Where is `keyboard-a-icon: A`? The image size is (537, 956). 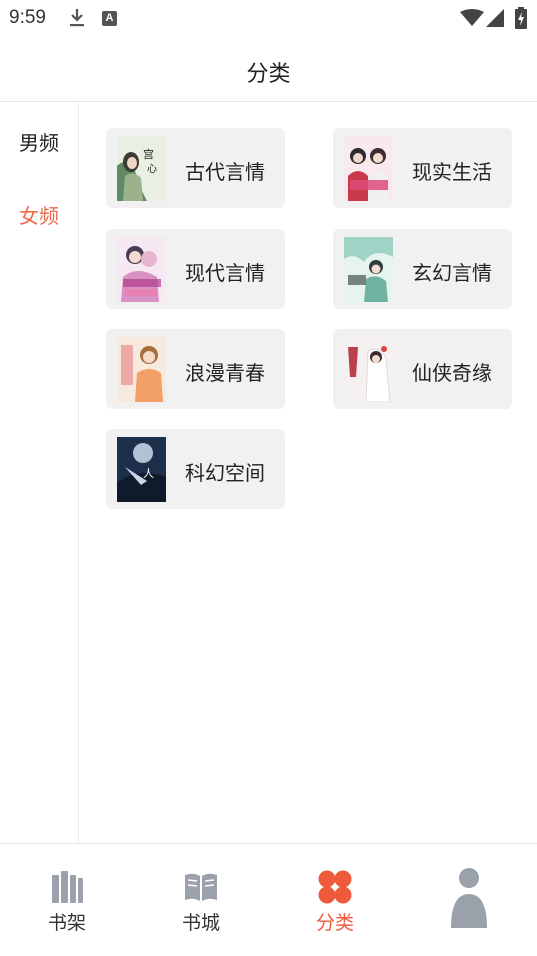 keyboard-a-icon: A is located at coordinates (109, 18).